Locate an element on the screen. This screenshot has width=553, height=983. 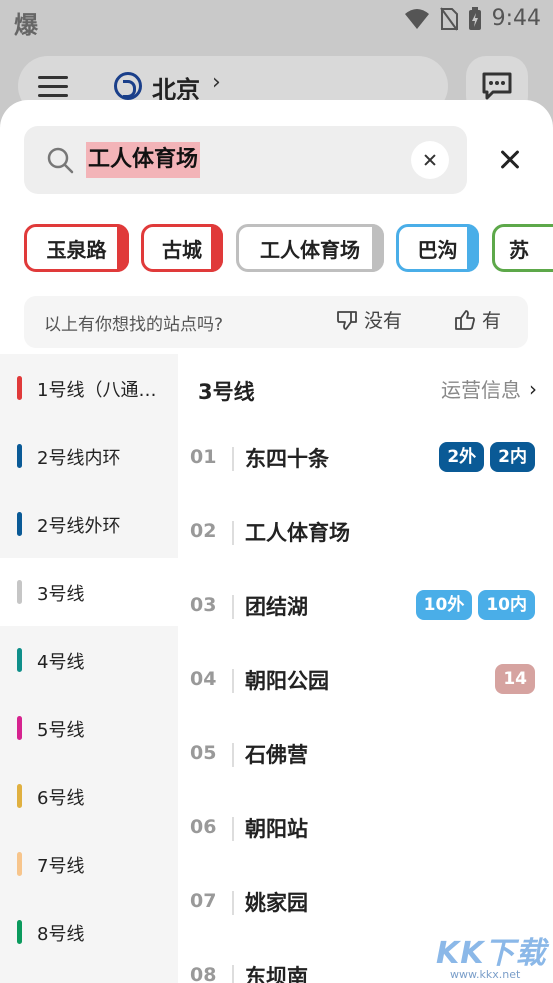
line-label: 2号线内环 is located at coordinates (79, 458).